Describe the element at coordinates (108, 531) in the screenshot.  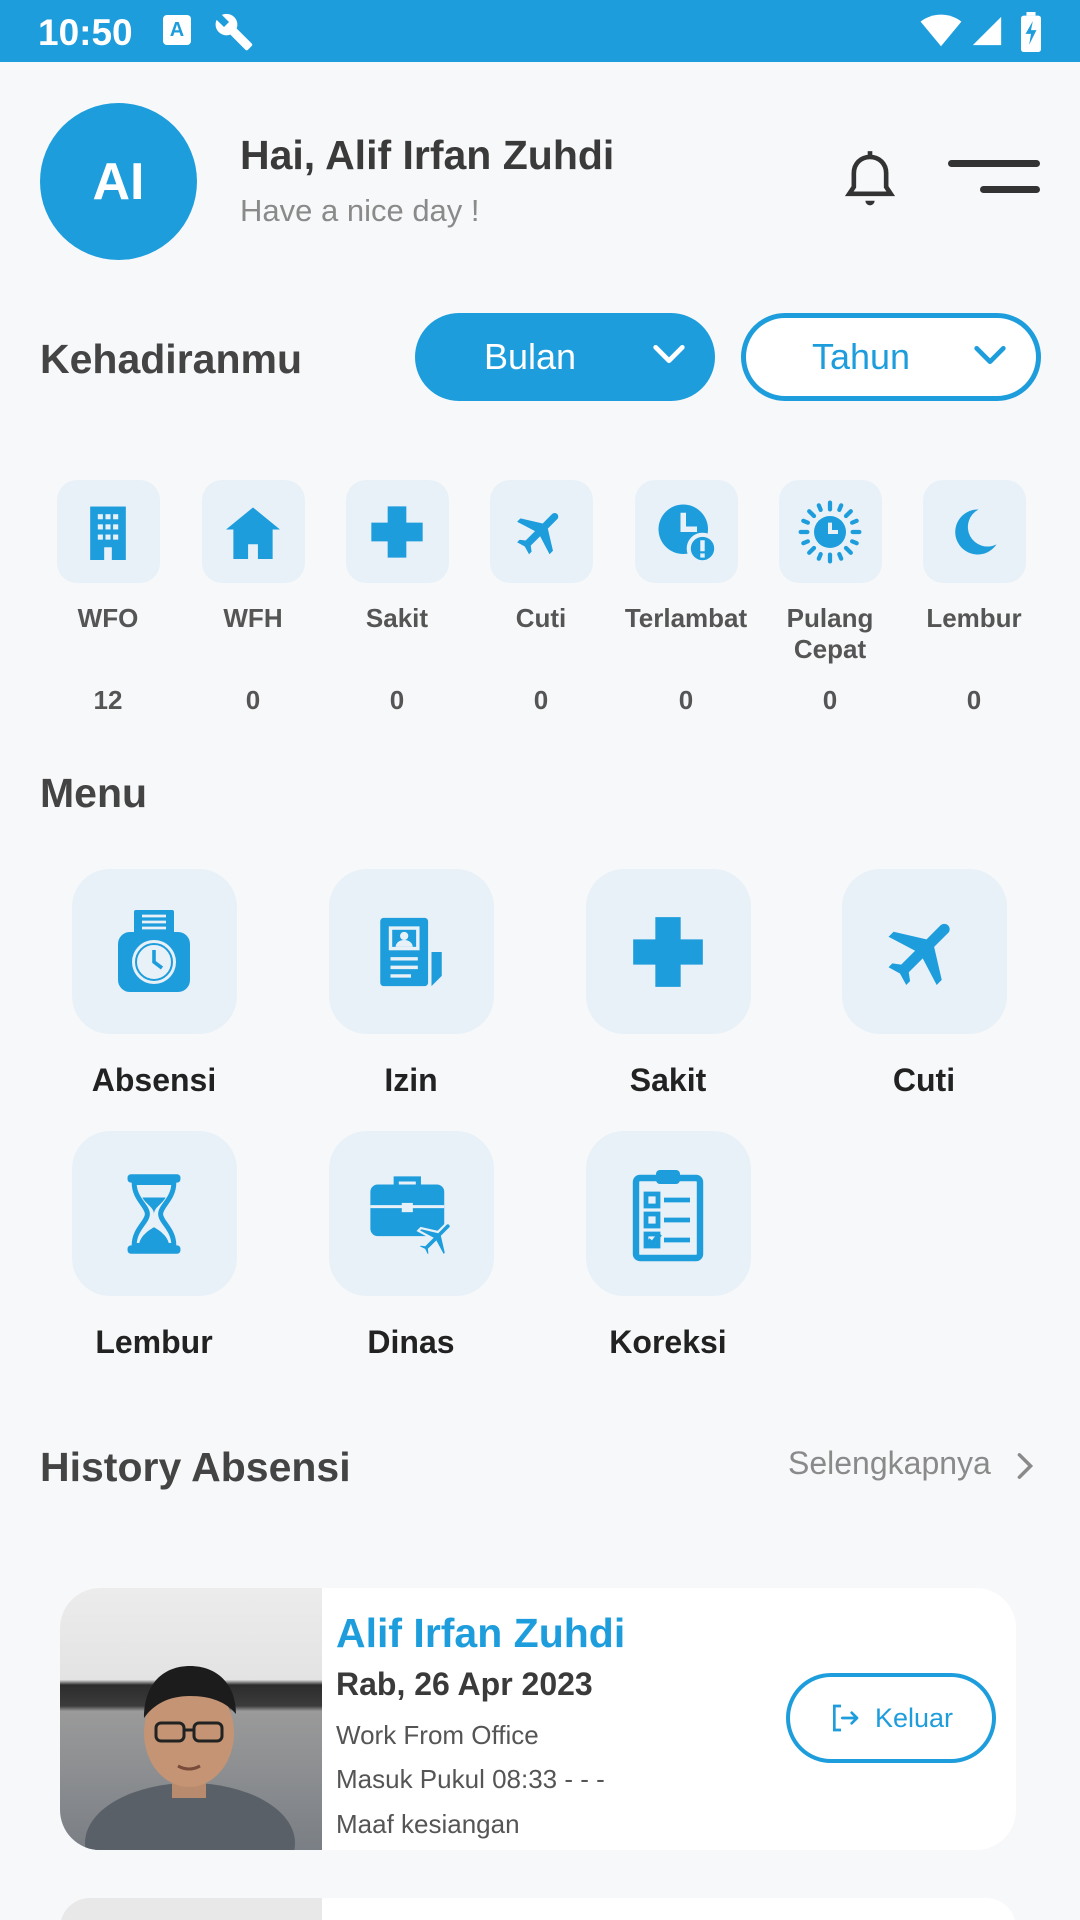
I see `office-building-icon` at that location.